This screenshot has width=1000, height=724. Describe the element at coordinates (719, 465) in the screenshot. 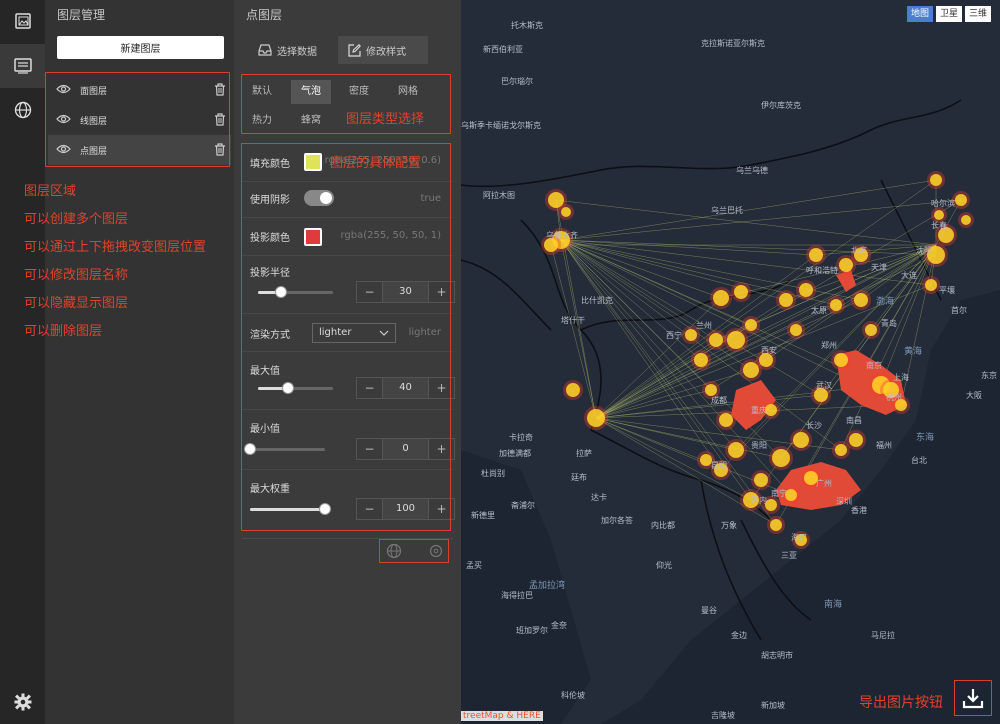

I see `place-label: 昆明` at that location.